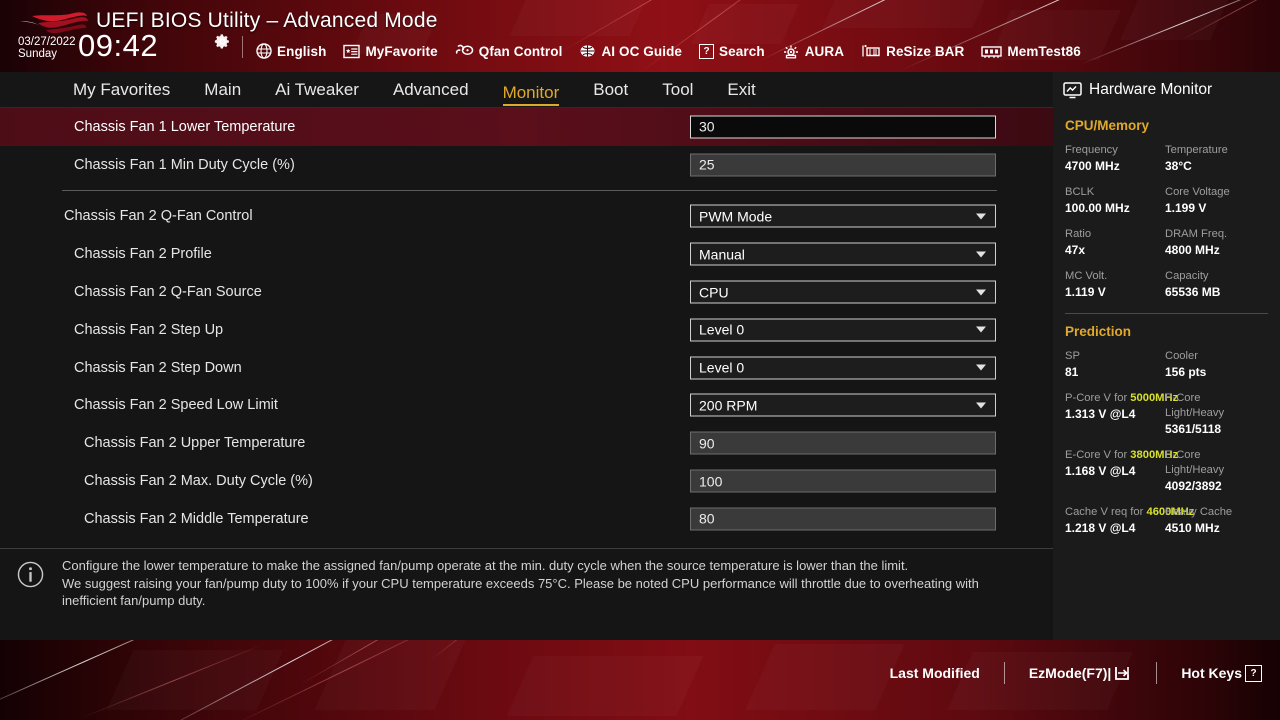  What do you see at coordinates (1217, 414) in the screenshot?
I see `hwm-stat: P-Core Light/Heavy 5361/5118` at bounding box center [1217, 414].